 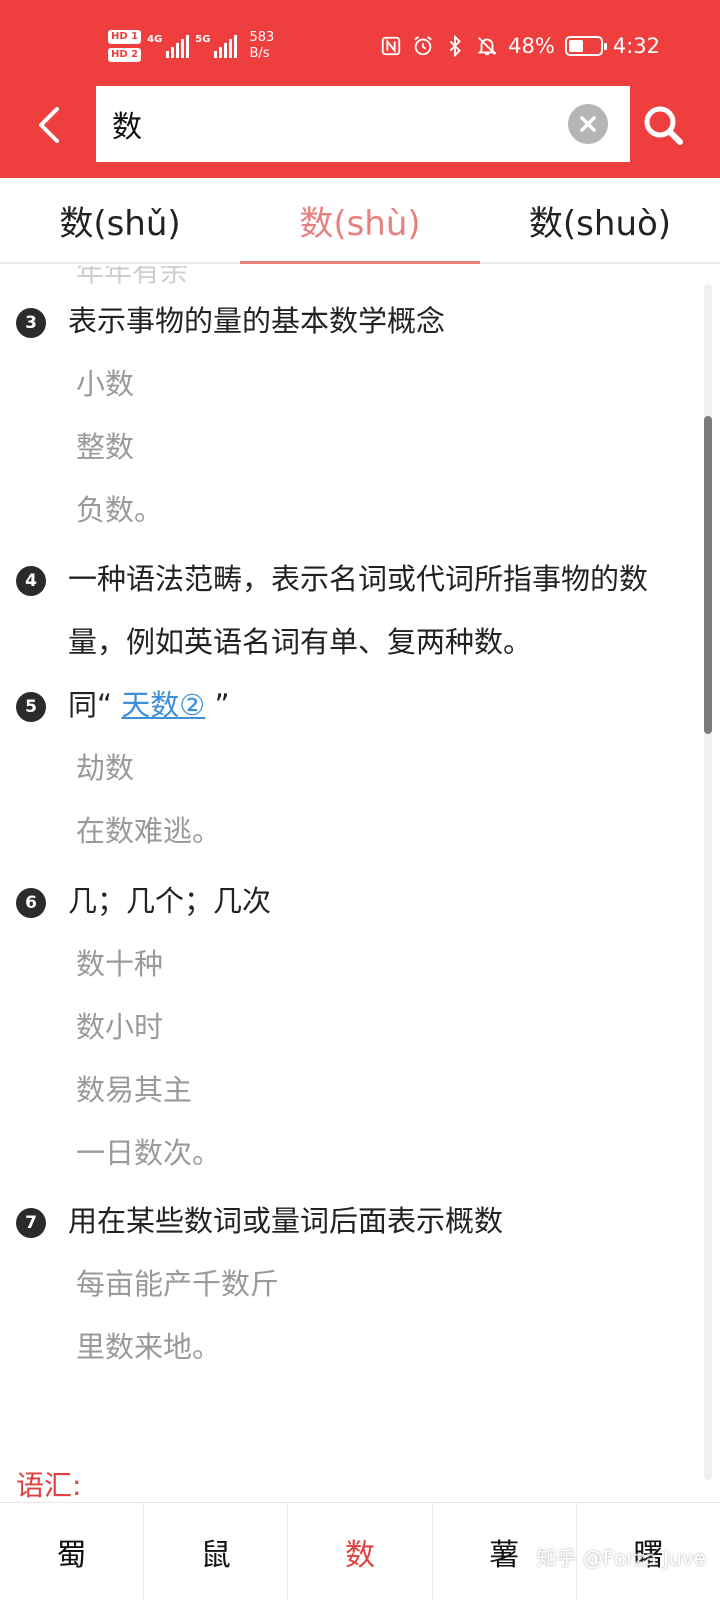 What do you see at coordinates (178, 1284) in the screenshot?
I see `example-text: 每亩能产千数斤` at bounding box center [178, 1284].